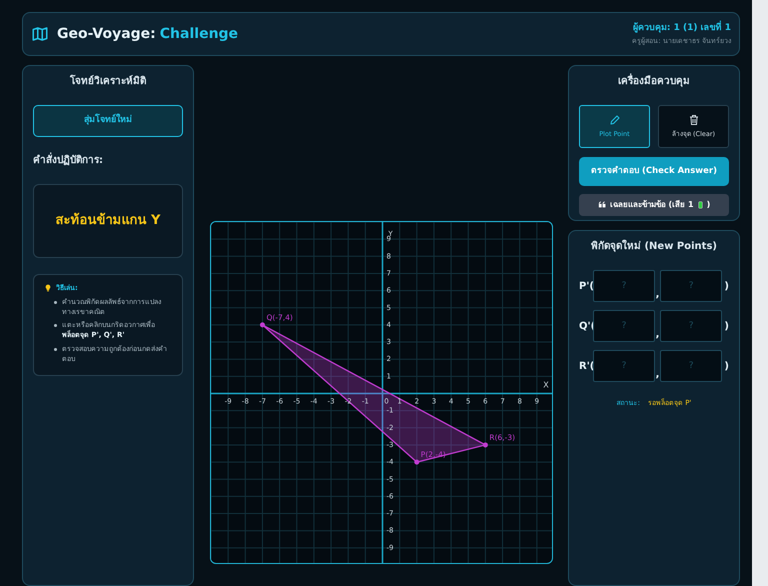 The height and width of the screenshot is (586, 768). What do you see at coordinates (108, 221) in the screenshot?
I see `task-text: สะท้อนข้ามแกน Y` at bounding box center [108, 221].